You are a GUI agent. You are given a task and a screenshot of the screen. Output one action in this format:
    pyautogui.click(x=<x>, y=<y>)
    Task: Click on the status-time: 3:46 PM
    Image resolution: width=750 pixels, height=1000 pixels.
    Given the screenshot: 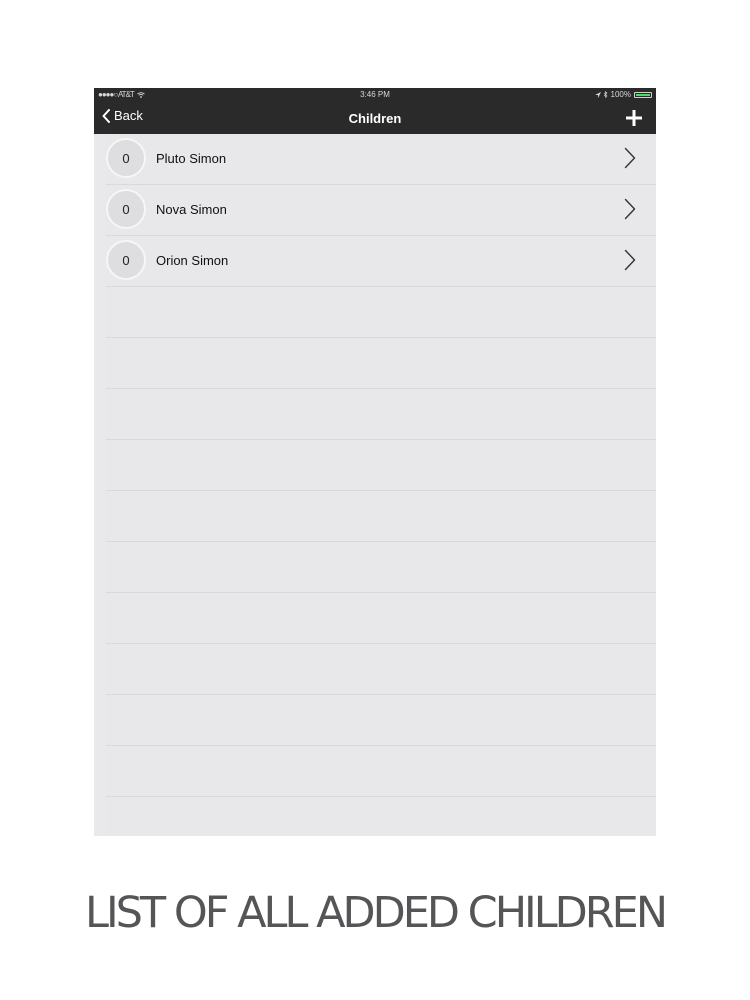 What is the action you would take?
    pyautogui.click(x=375, y=94)
    